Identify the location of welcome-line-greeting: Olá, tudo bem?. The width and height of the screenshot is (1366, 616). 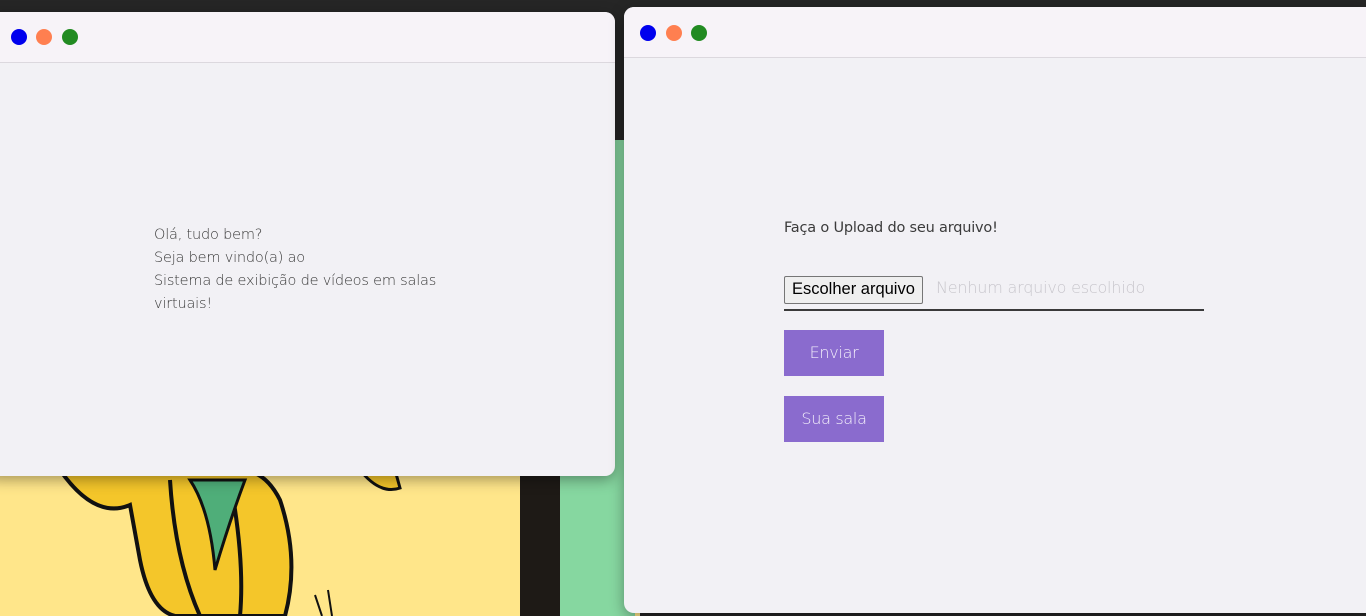
(208, 235).